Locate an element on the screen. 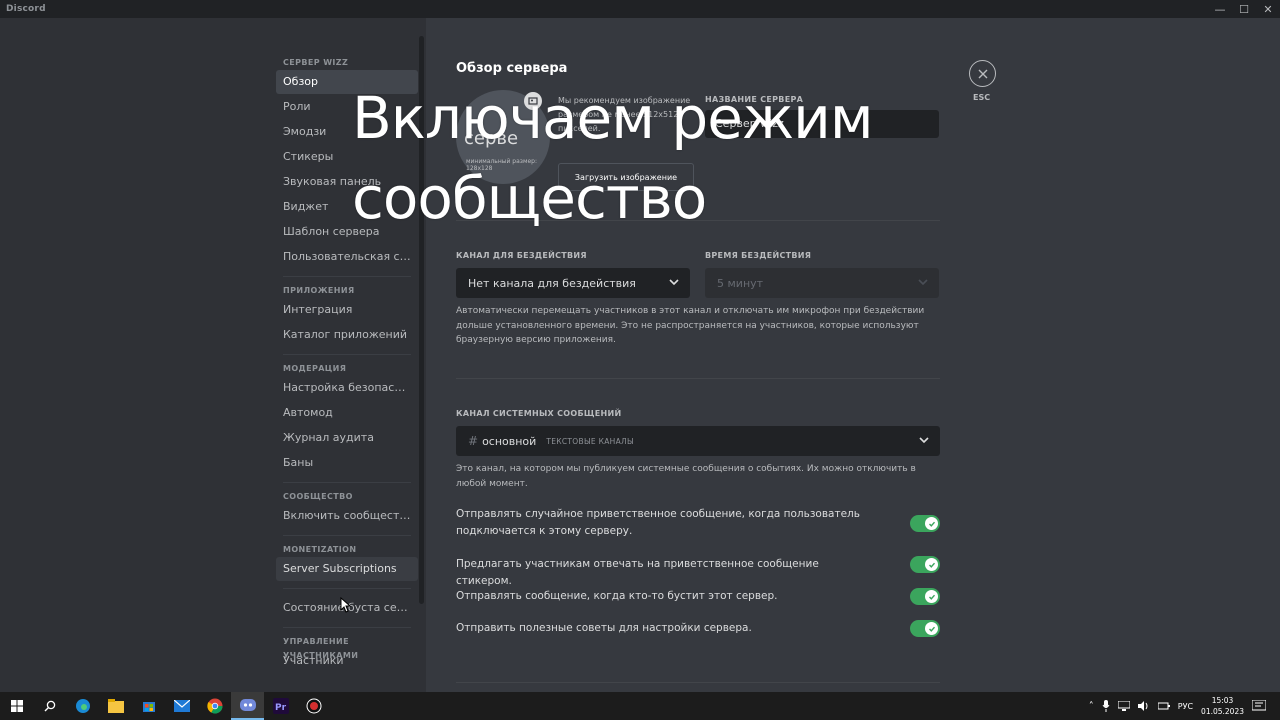  sidebar-header-server: СЕРВЕР wizz is located at coordinates (316, 62).